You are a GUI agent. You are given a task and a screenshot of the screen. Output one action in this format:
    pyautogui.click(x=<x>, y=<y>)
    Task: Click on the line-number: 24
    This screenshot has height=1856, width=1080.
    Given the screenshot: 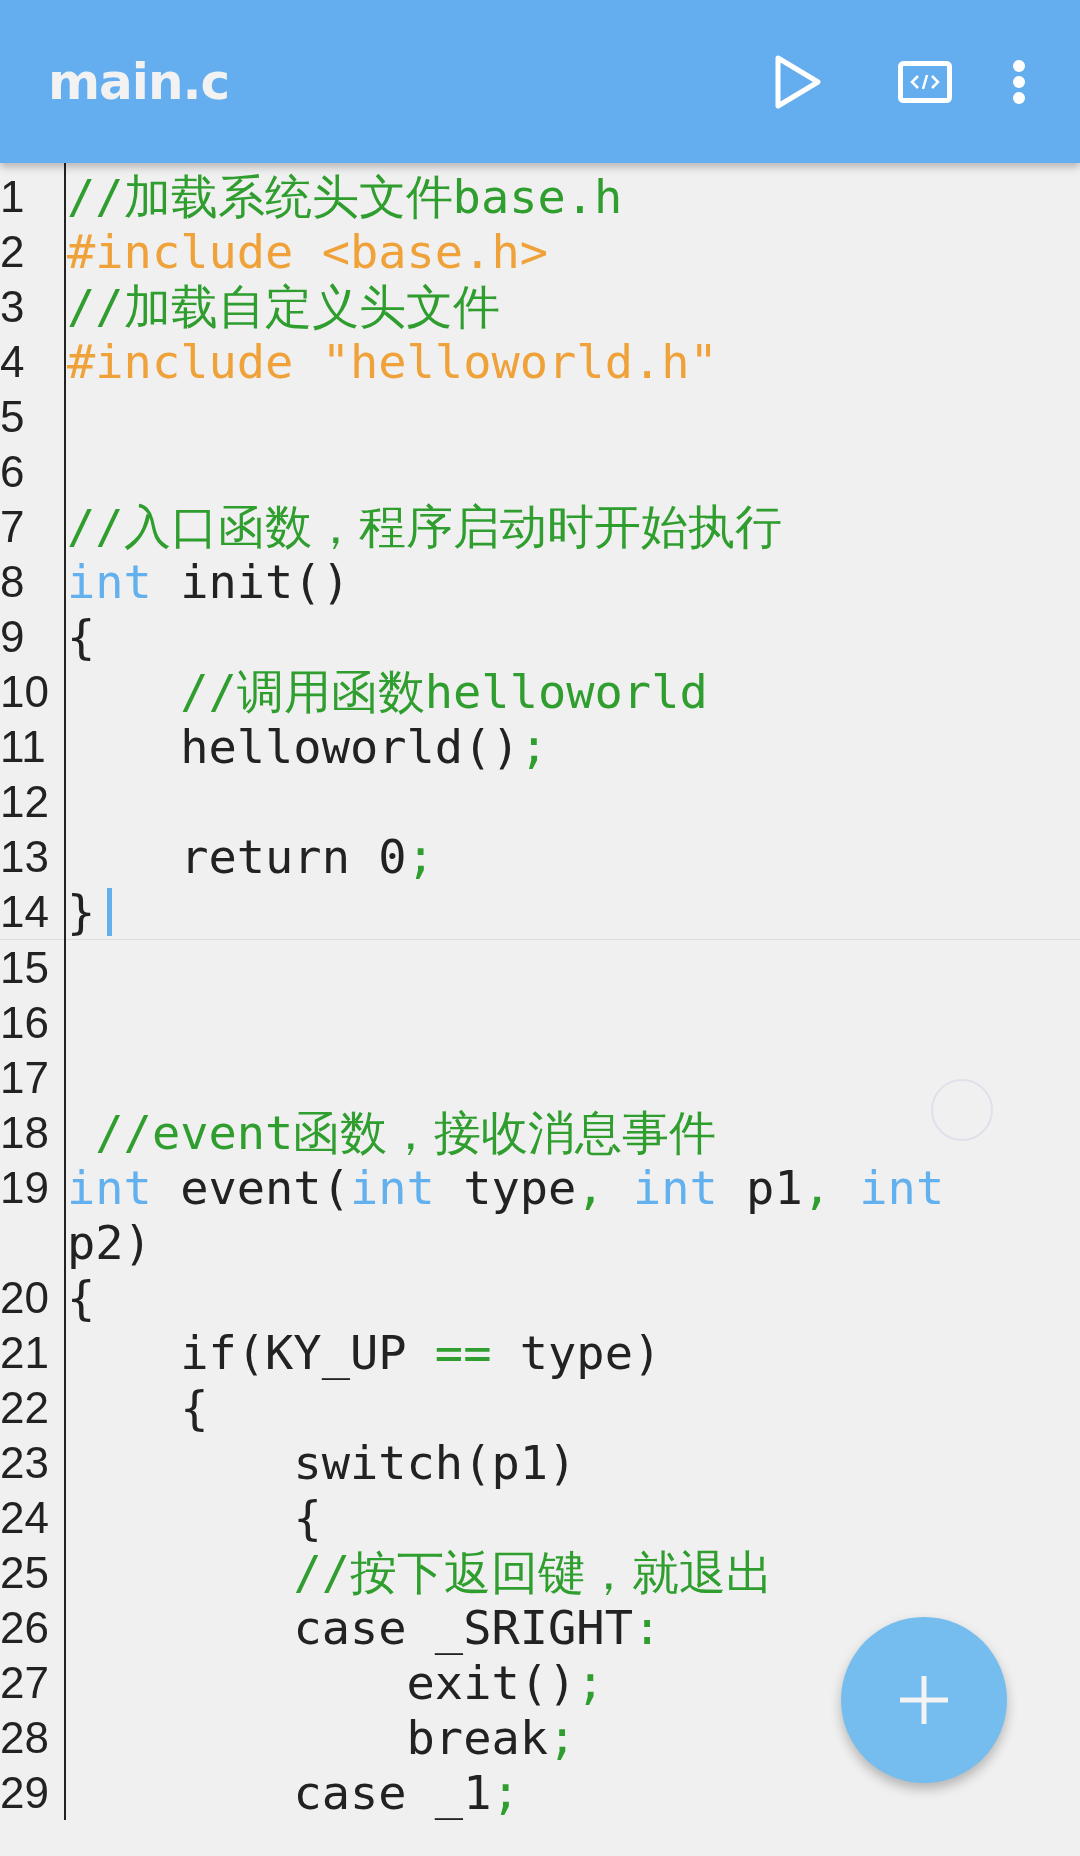 What is the action you would take?
    pyautogui.click(x=24, y=1518)
    